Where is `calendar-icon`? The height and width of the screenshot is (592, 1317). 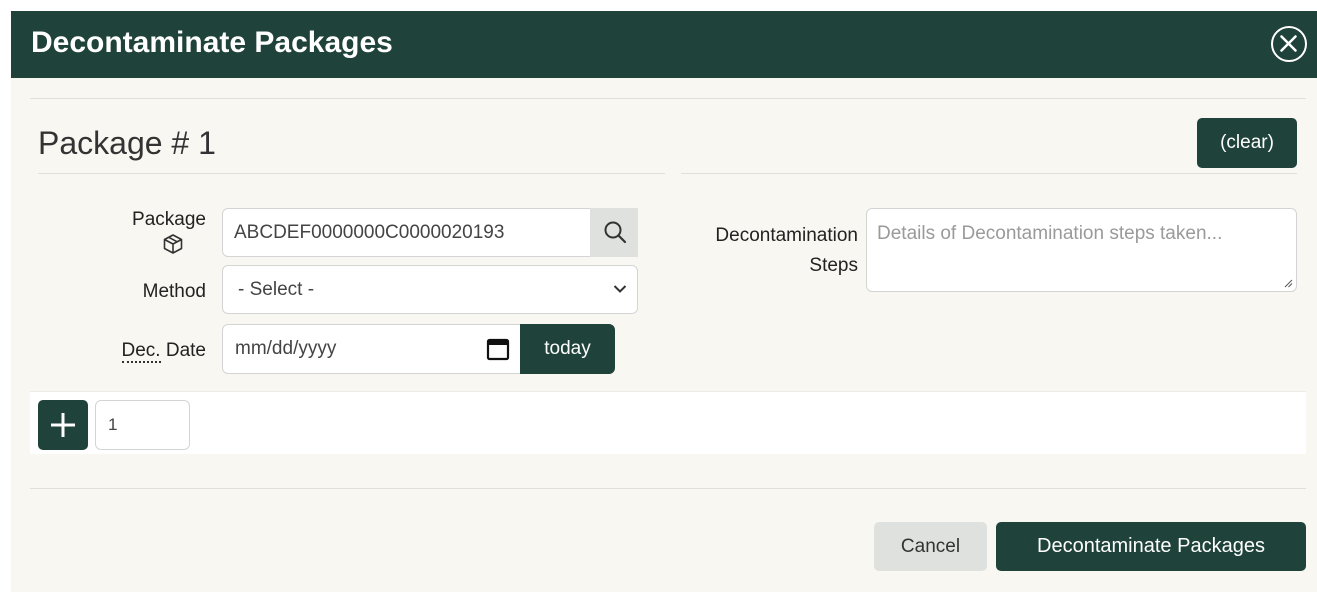
calendar-icon is located at coordinates (498, 349).